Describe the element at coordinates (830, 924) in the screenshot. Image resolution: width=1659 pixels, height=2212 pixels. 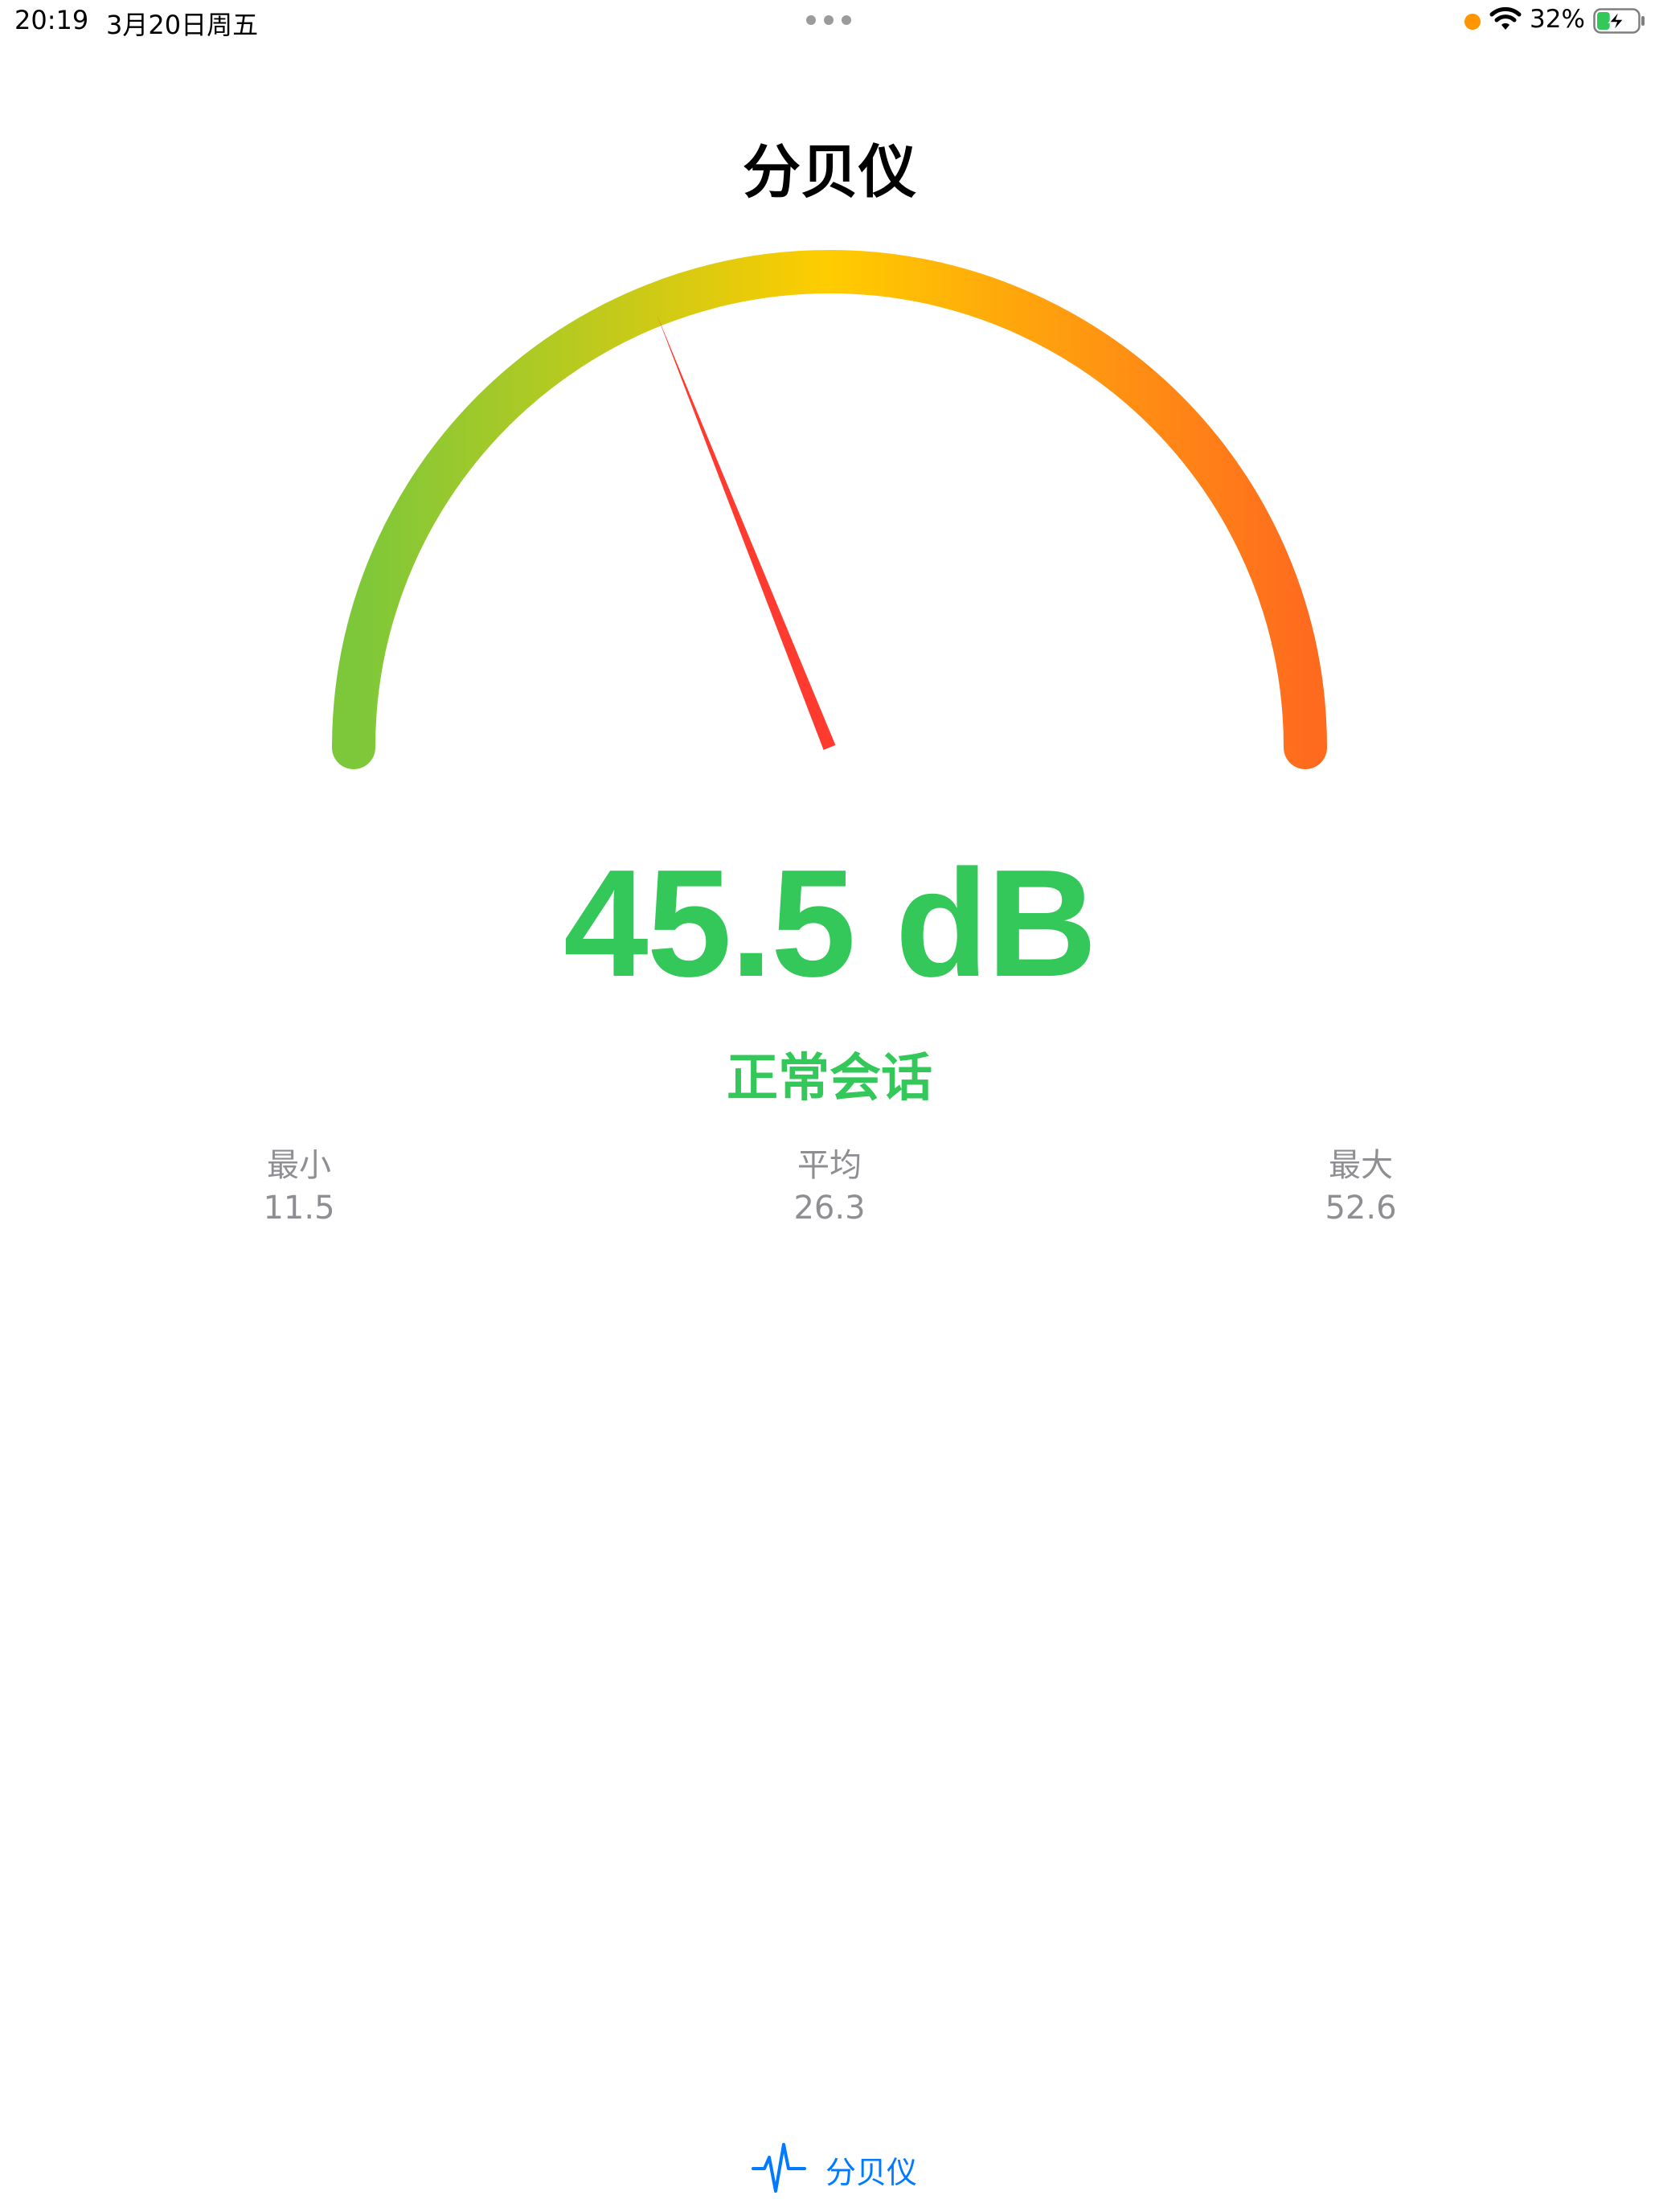
I see `decibel-reading: 45.5 dB` at that location.